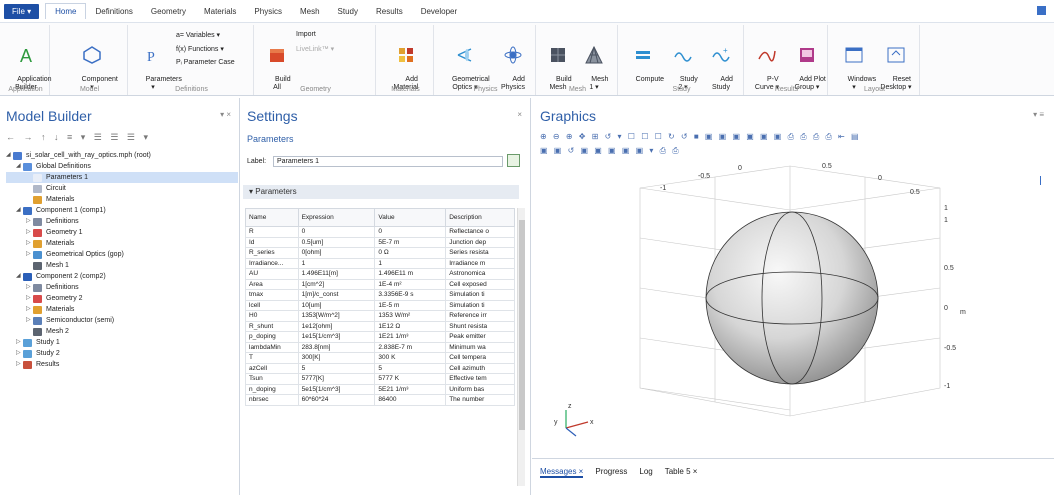  What do you see at coordinates (272, 316) in the screenshot?
I see `param-name-cell: H0` at bounding box center [272, 316].